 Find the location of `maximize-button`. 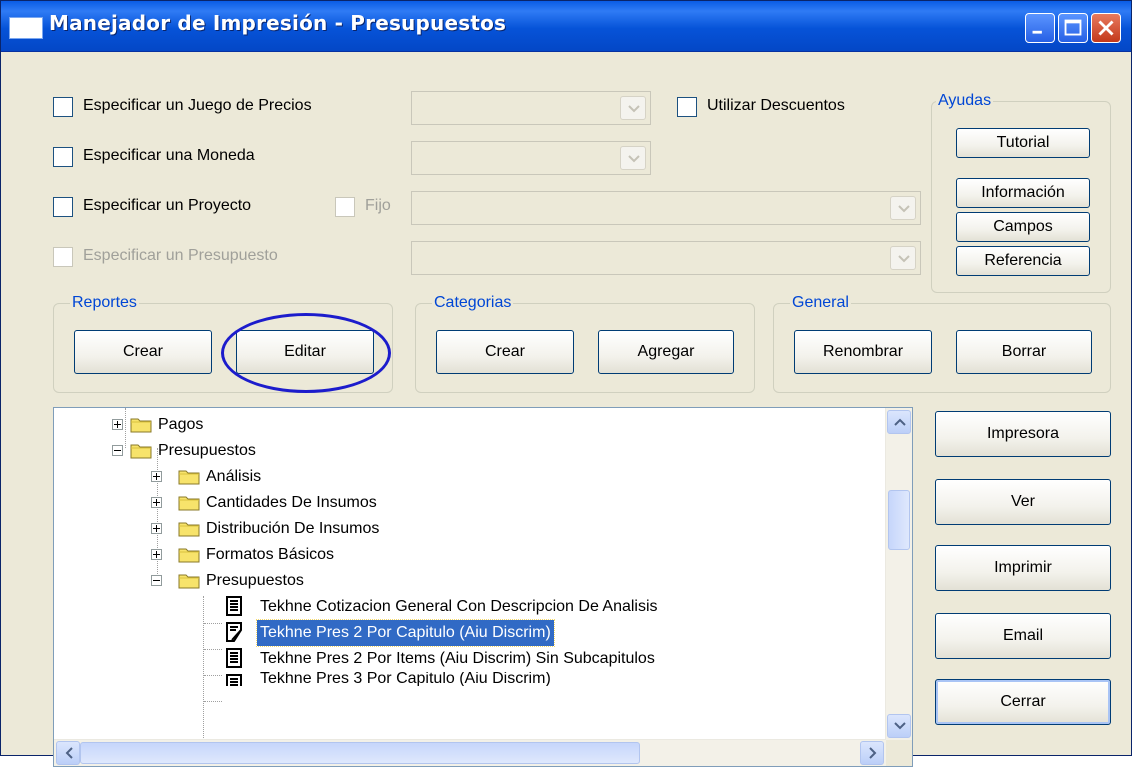

maximize-button is located at coordinates (1073, 28).